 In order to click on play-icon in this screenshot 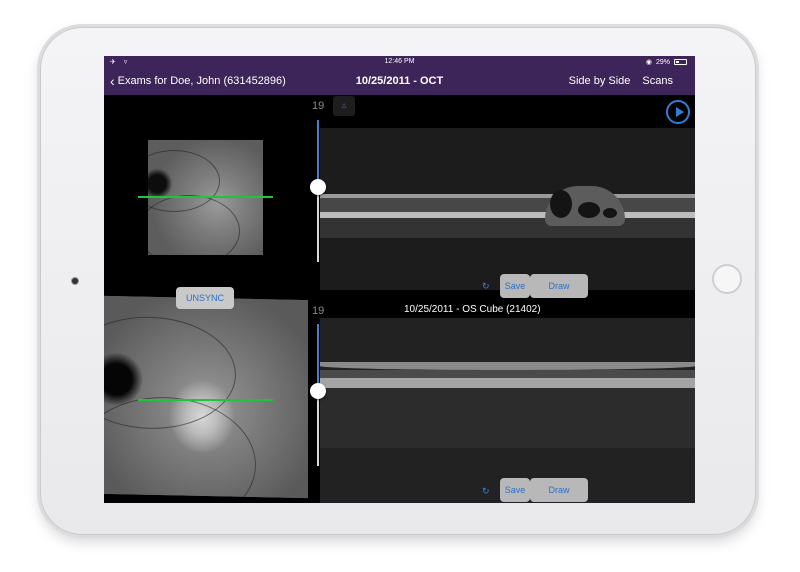, I will do `click(678, 112)`.